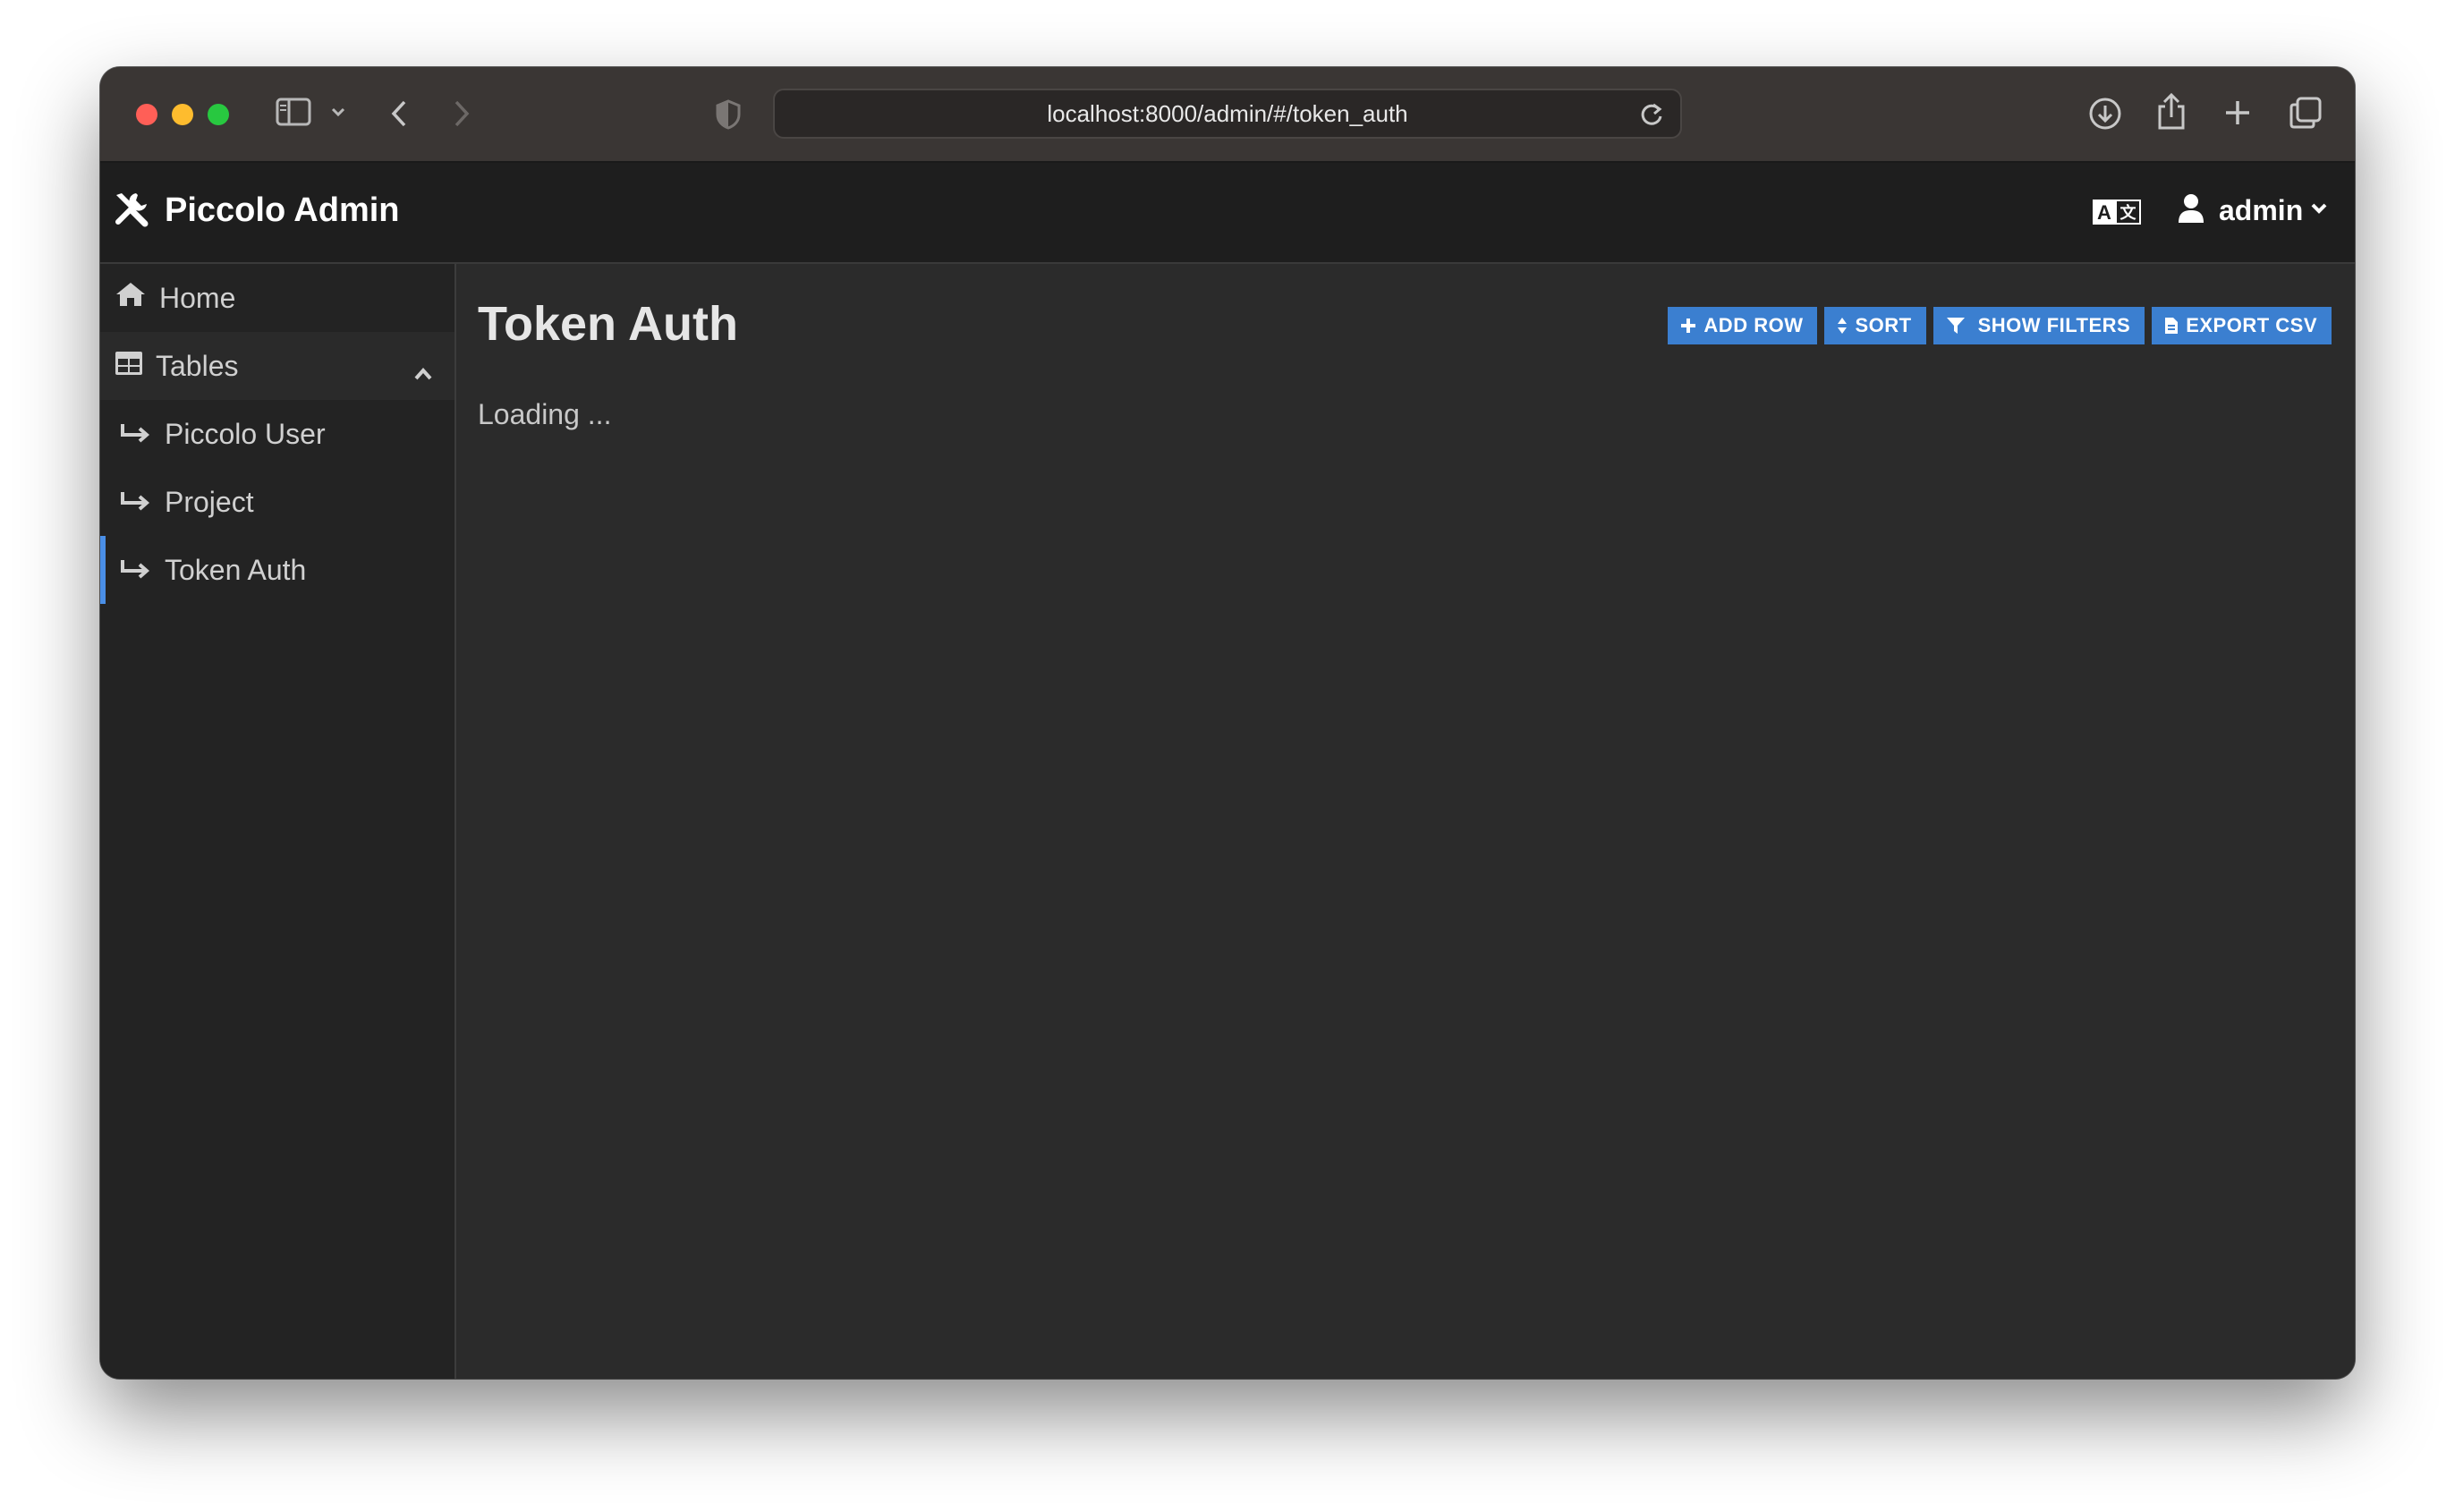 This screenshot has height=1512, width=2455. What do you see at coordinates (236, 569) in the screenshot?
I see `sidebar-item-label: Token Auth` at bounding box center [236, 569].